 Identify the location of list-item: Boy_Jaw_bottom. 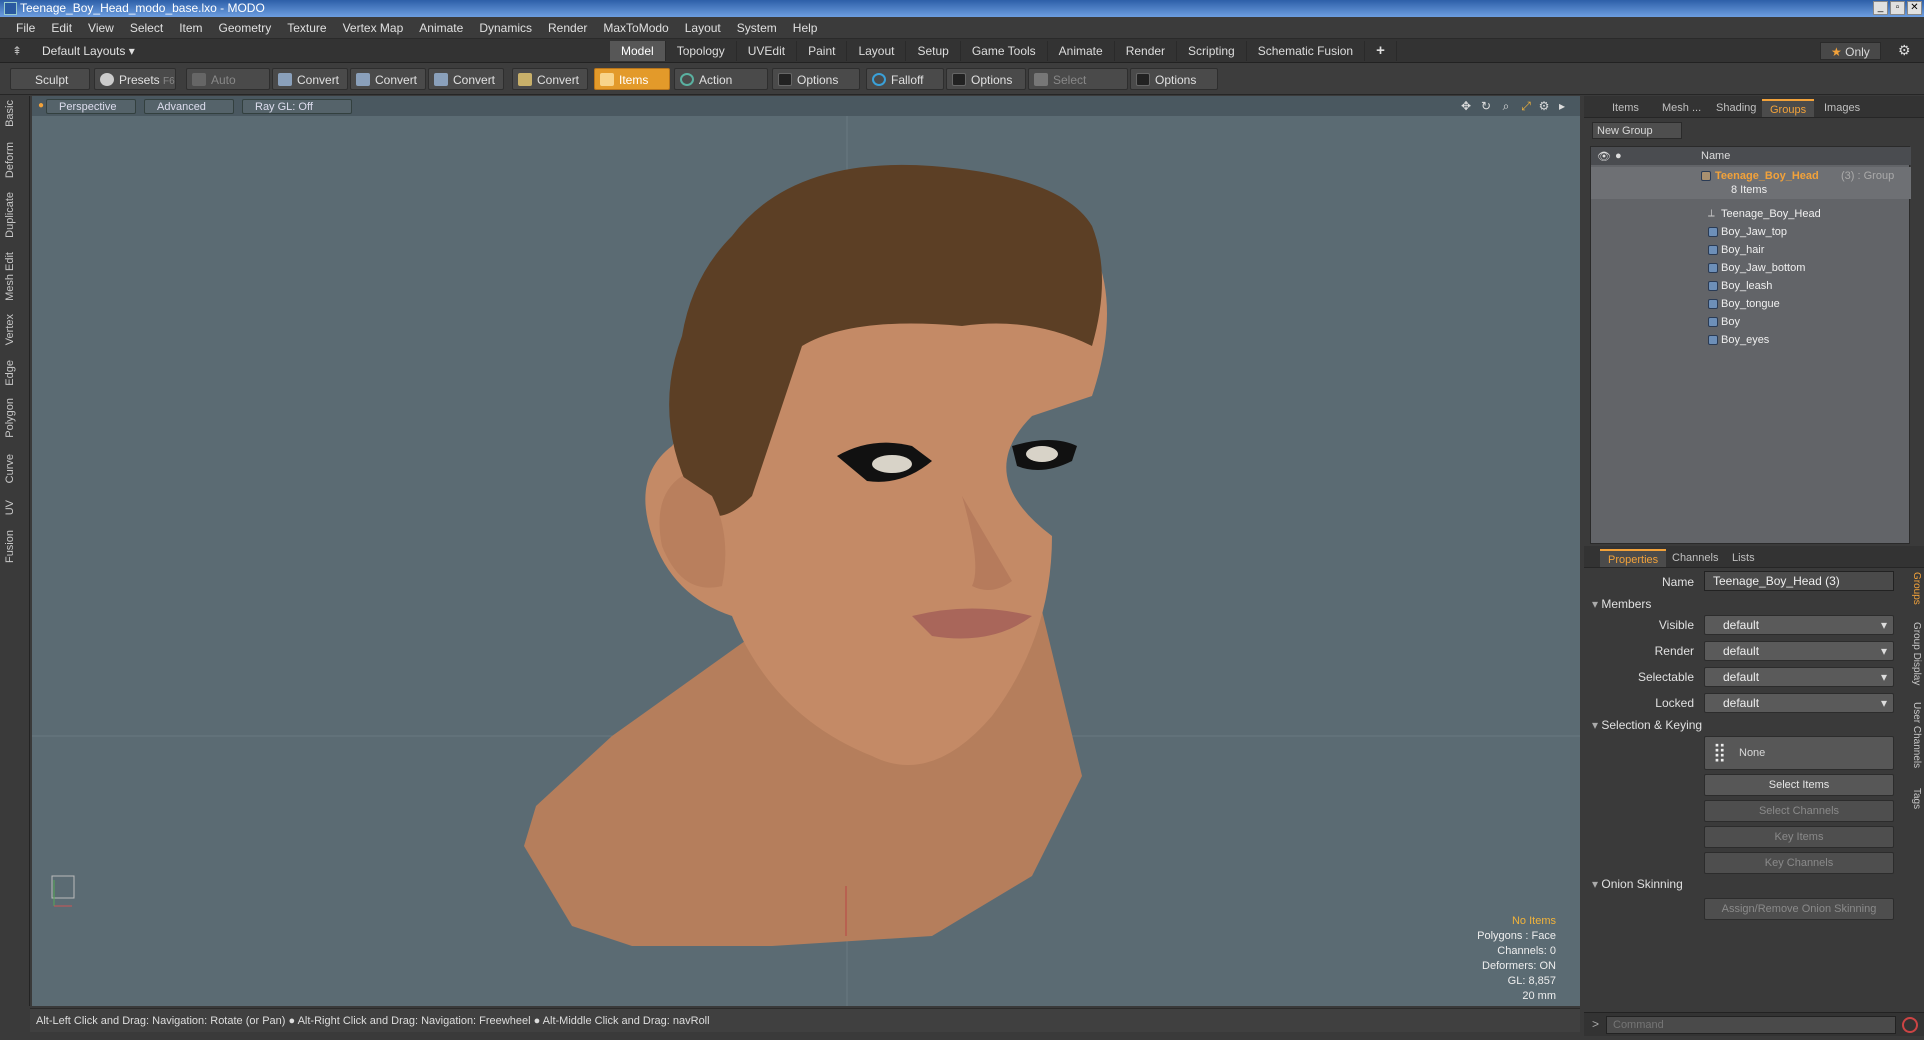
(1751, 268).